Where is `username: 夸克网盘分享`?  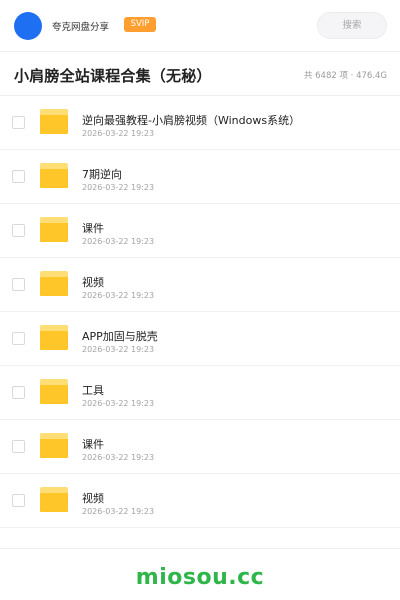
username: 夸克网盘分享 is located at coordinates (80, 26).